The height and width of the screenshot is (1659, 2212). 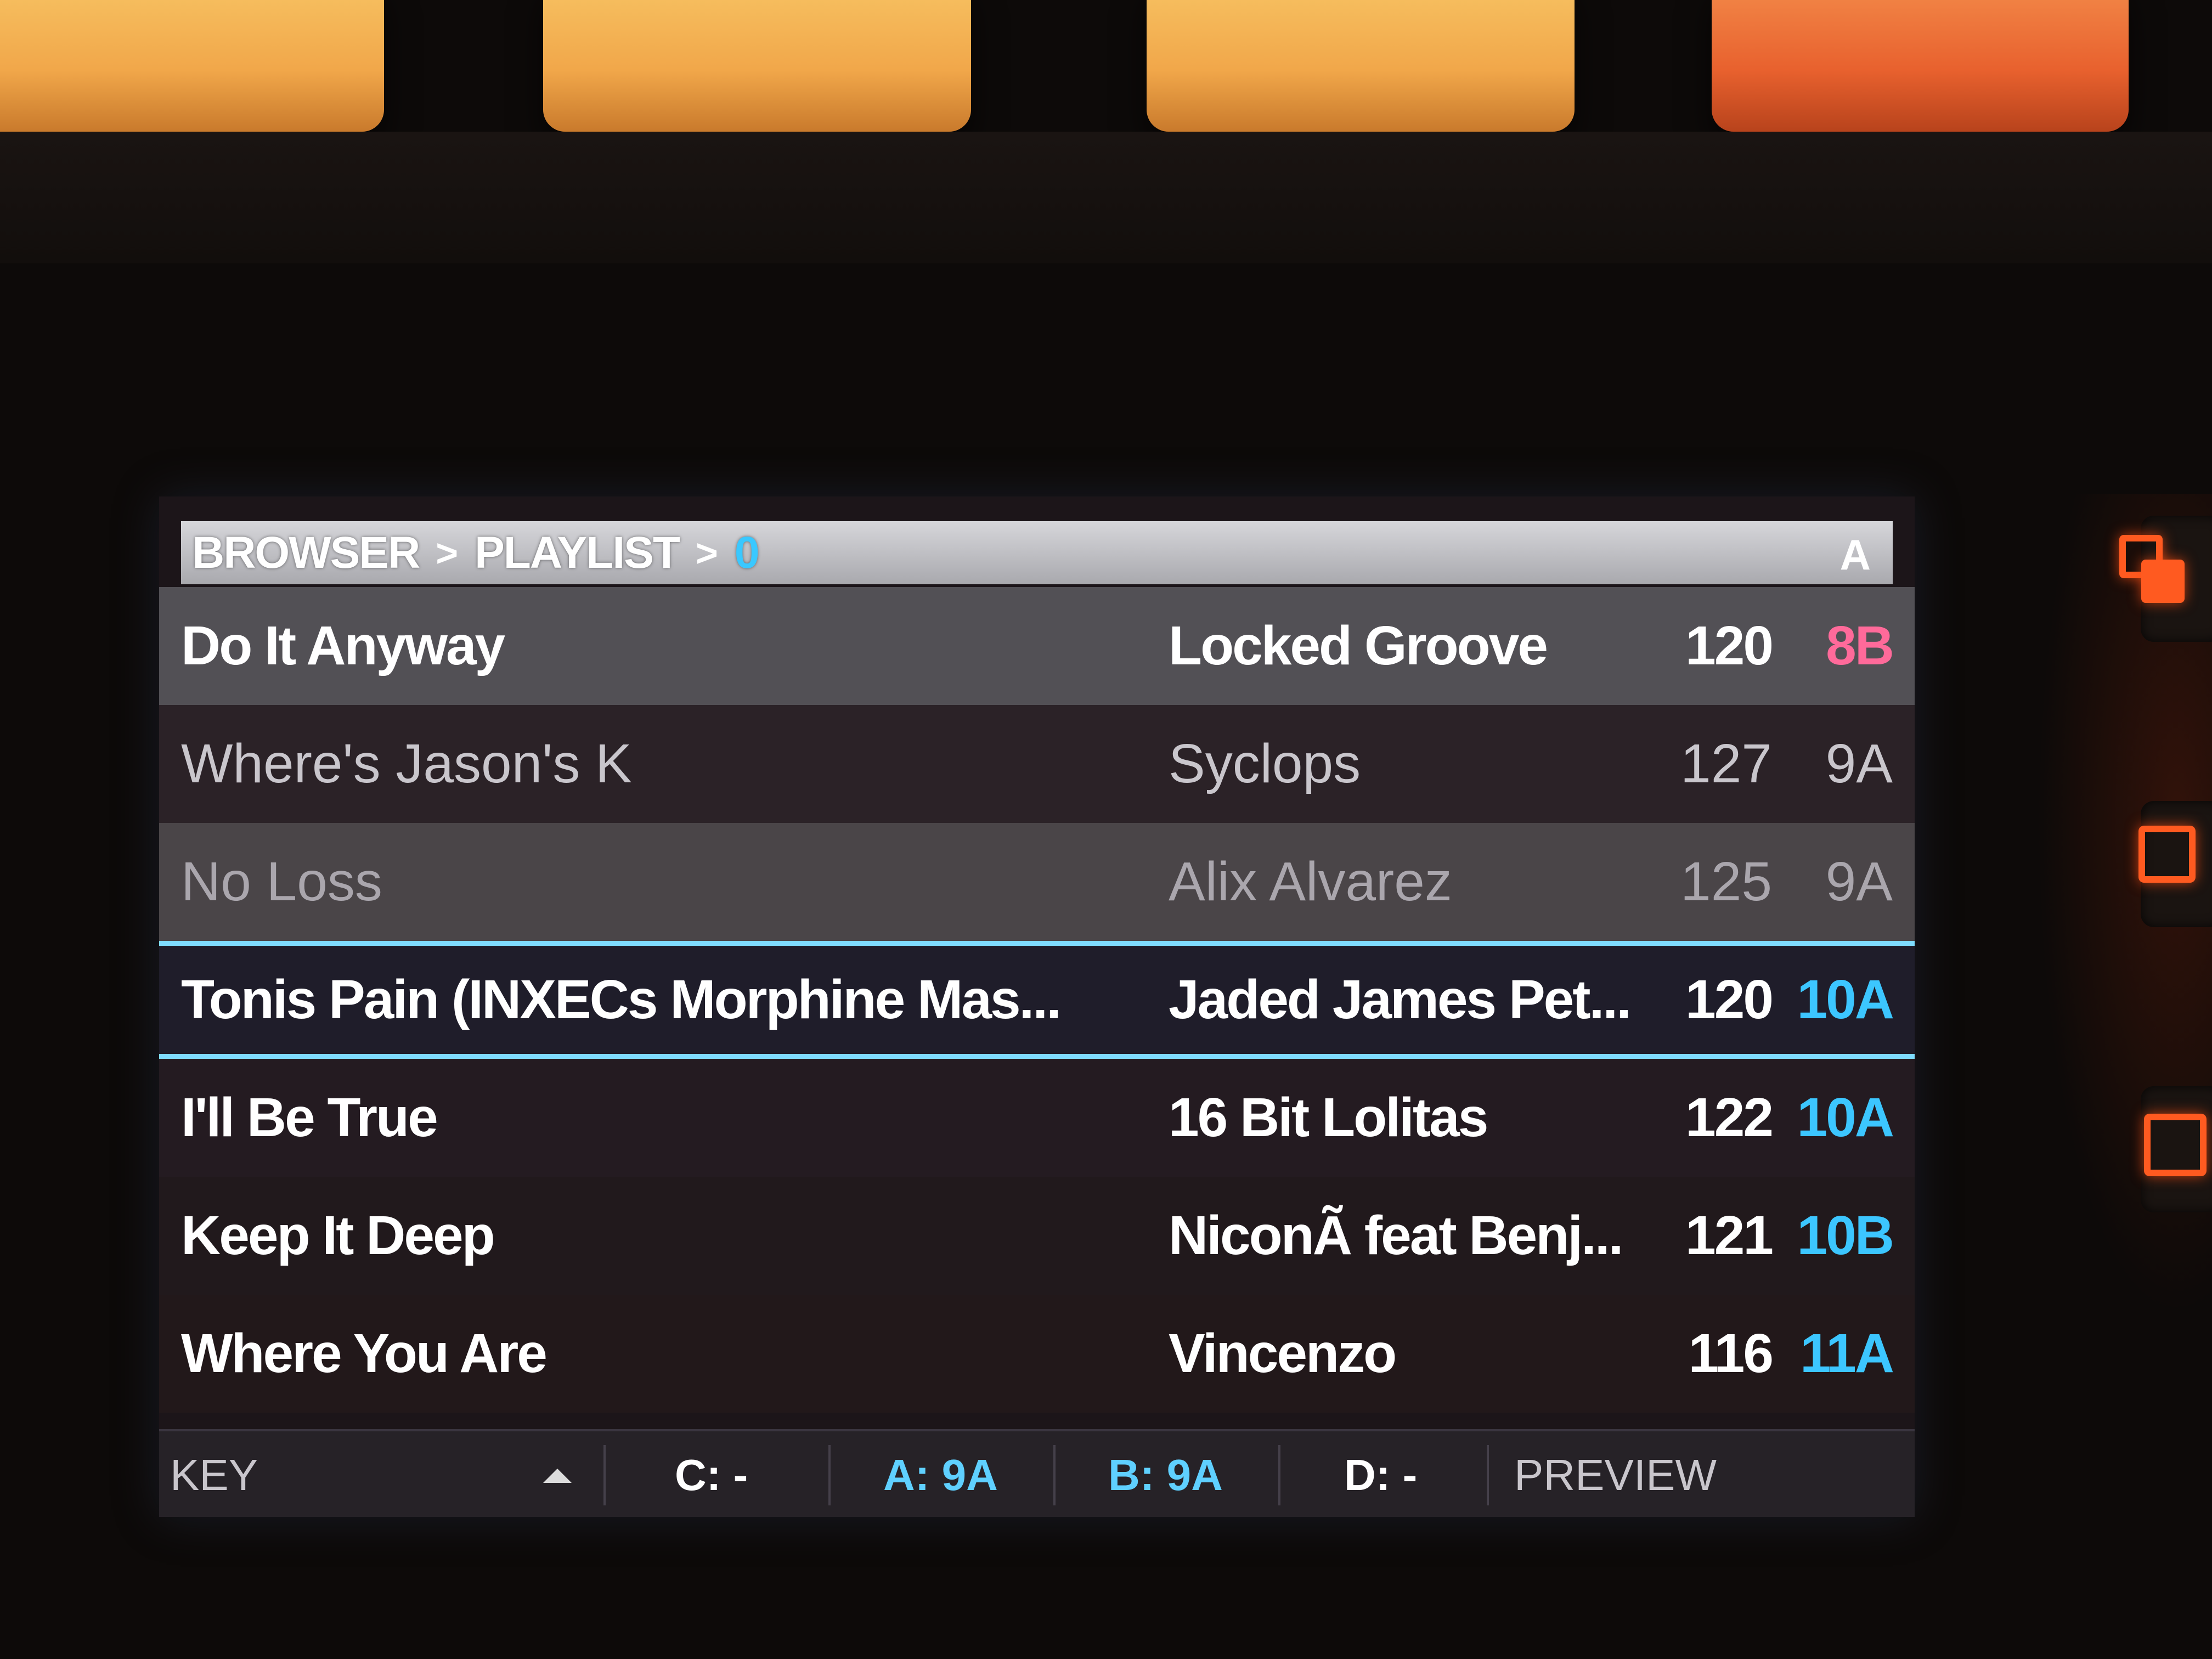 What do you see at coordinates (1037, 552) in the screenshot?
I see `breadcrumb: BROWSER > PLAYLIST > 0 A` at bounding box center [1037, 552].